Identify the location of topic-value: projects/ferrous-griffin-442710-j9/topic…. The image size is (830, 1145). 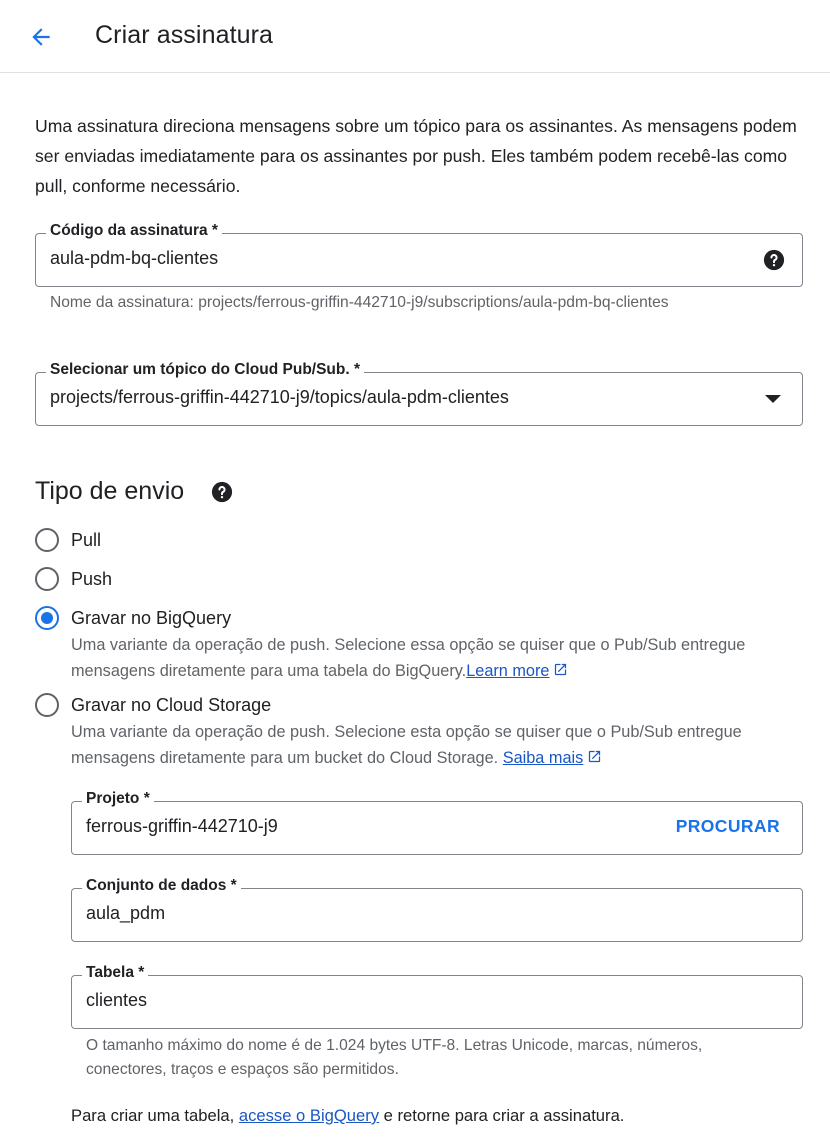
(279, 397).